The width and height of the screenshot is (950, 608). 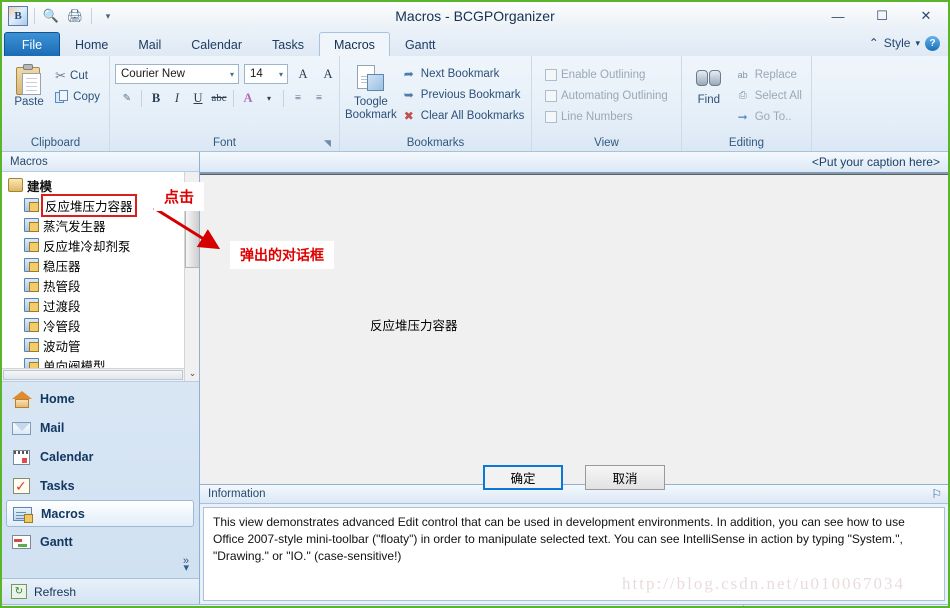 What do you see at coordinates (18, 16) in the screenshot?
I see `app-logo-icon: B` at bounding box center [18, 16].